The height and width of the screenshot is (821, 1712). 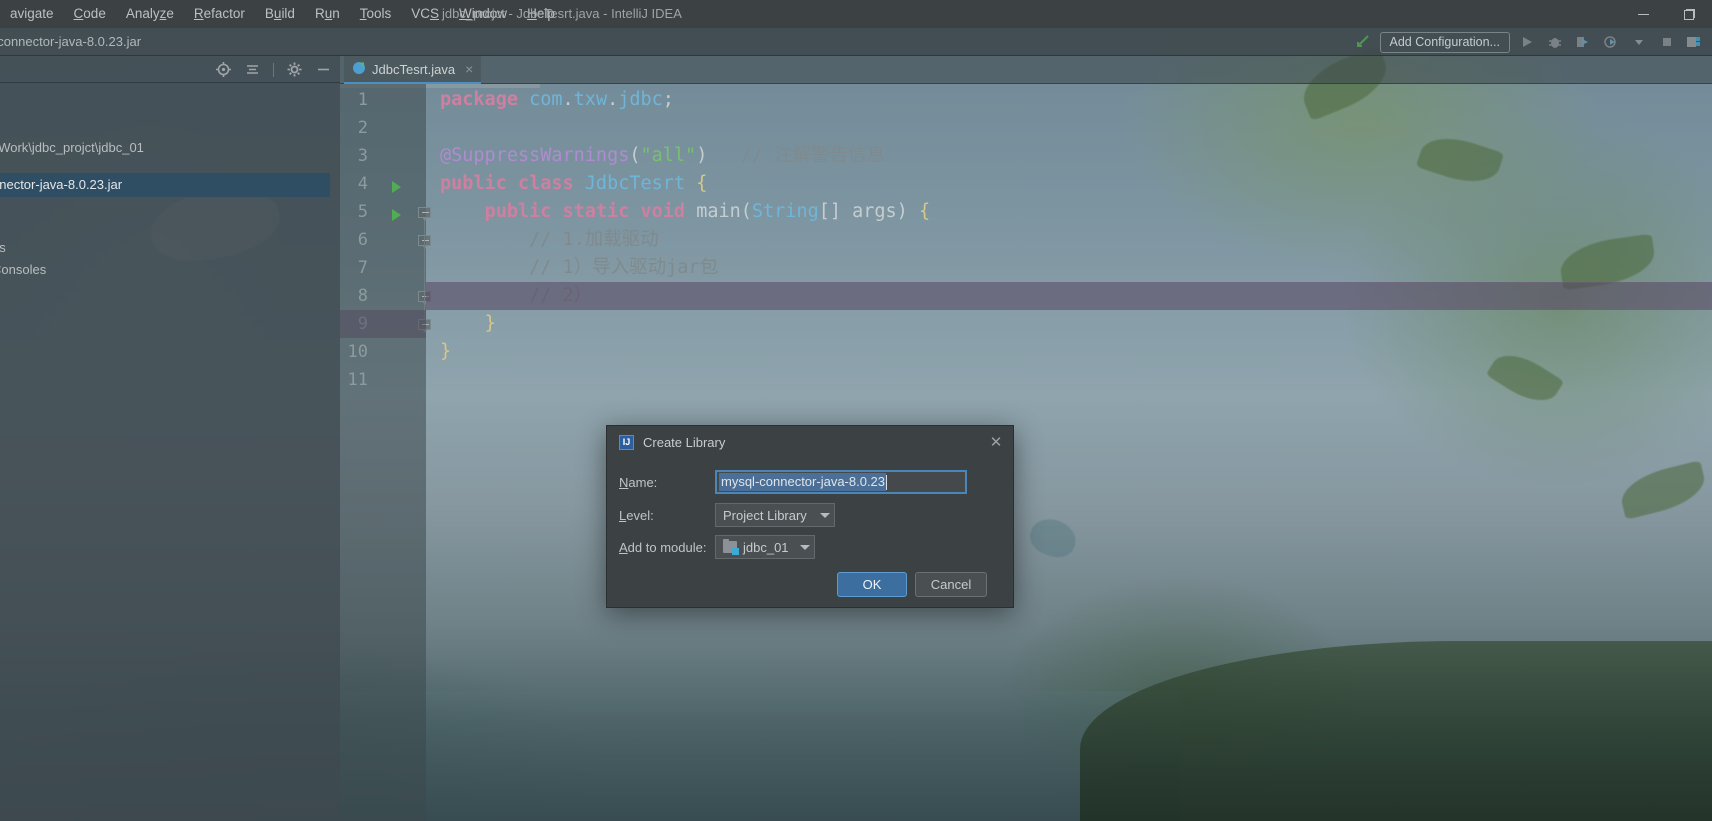 I want to click on dialog-title: Create Library, so click(x=684, y=442).